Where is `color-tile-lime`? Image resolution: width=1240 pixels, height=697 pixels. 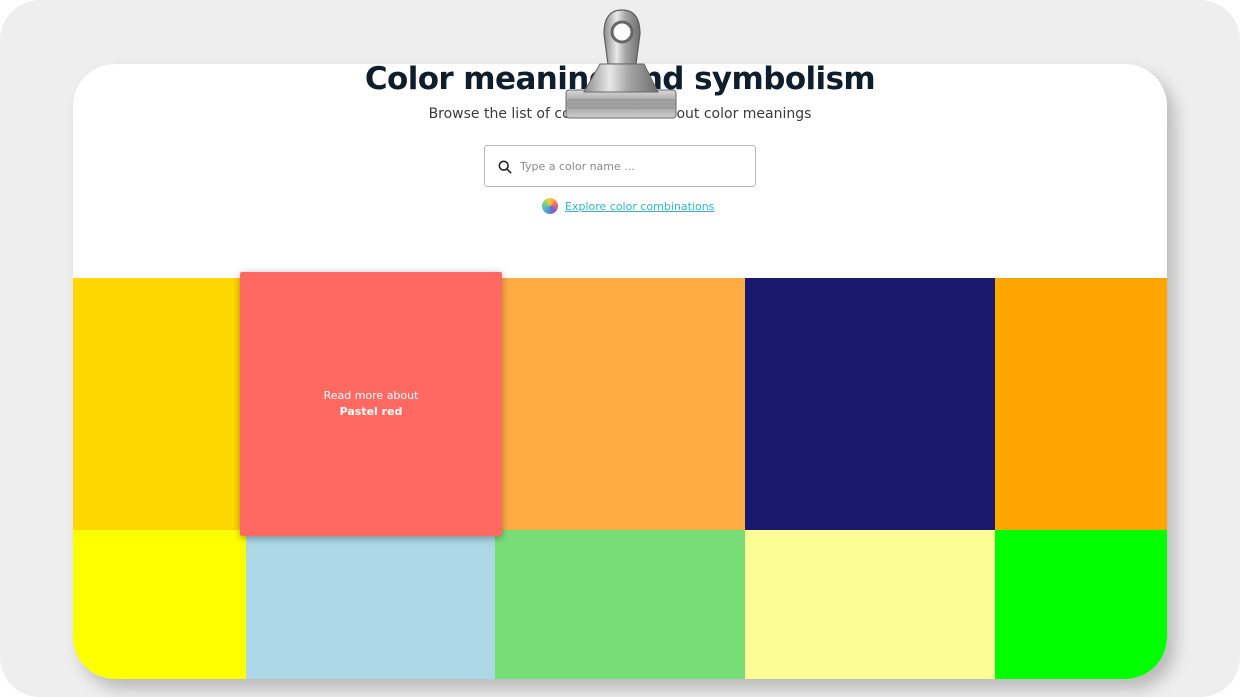 color-tile-lime is located at coordinates (1081, 604).